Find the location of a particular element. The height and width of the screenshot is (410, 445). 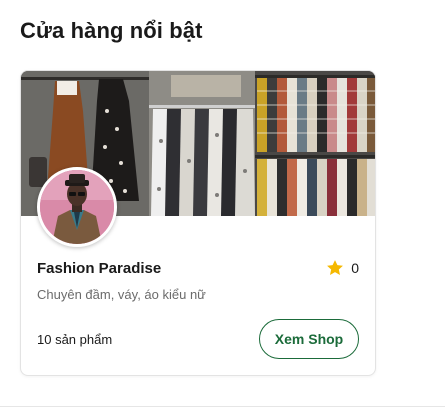

divider is located at coordinates (222, 406).